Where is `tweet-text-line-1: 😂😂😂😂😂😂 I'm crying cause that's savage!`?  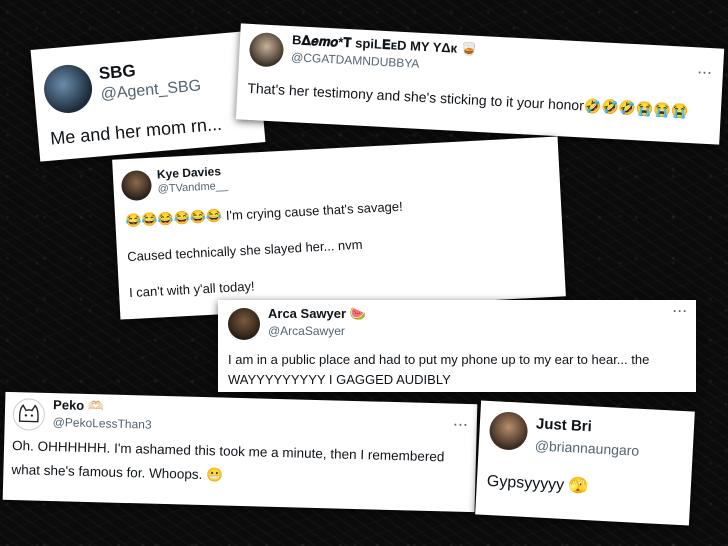
tweet-text-line-1: 😂😂😂😂😂😂 I'm crying cause that's savage! is located at coordinates (264, 213).